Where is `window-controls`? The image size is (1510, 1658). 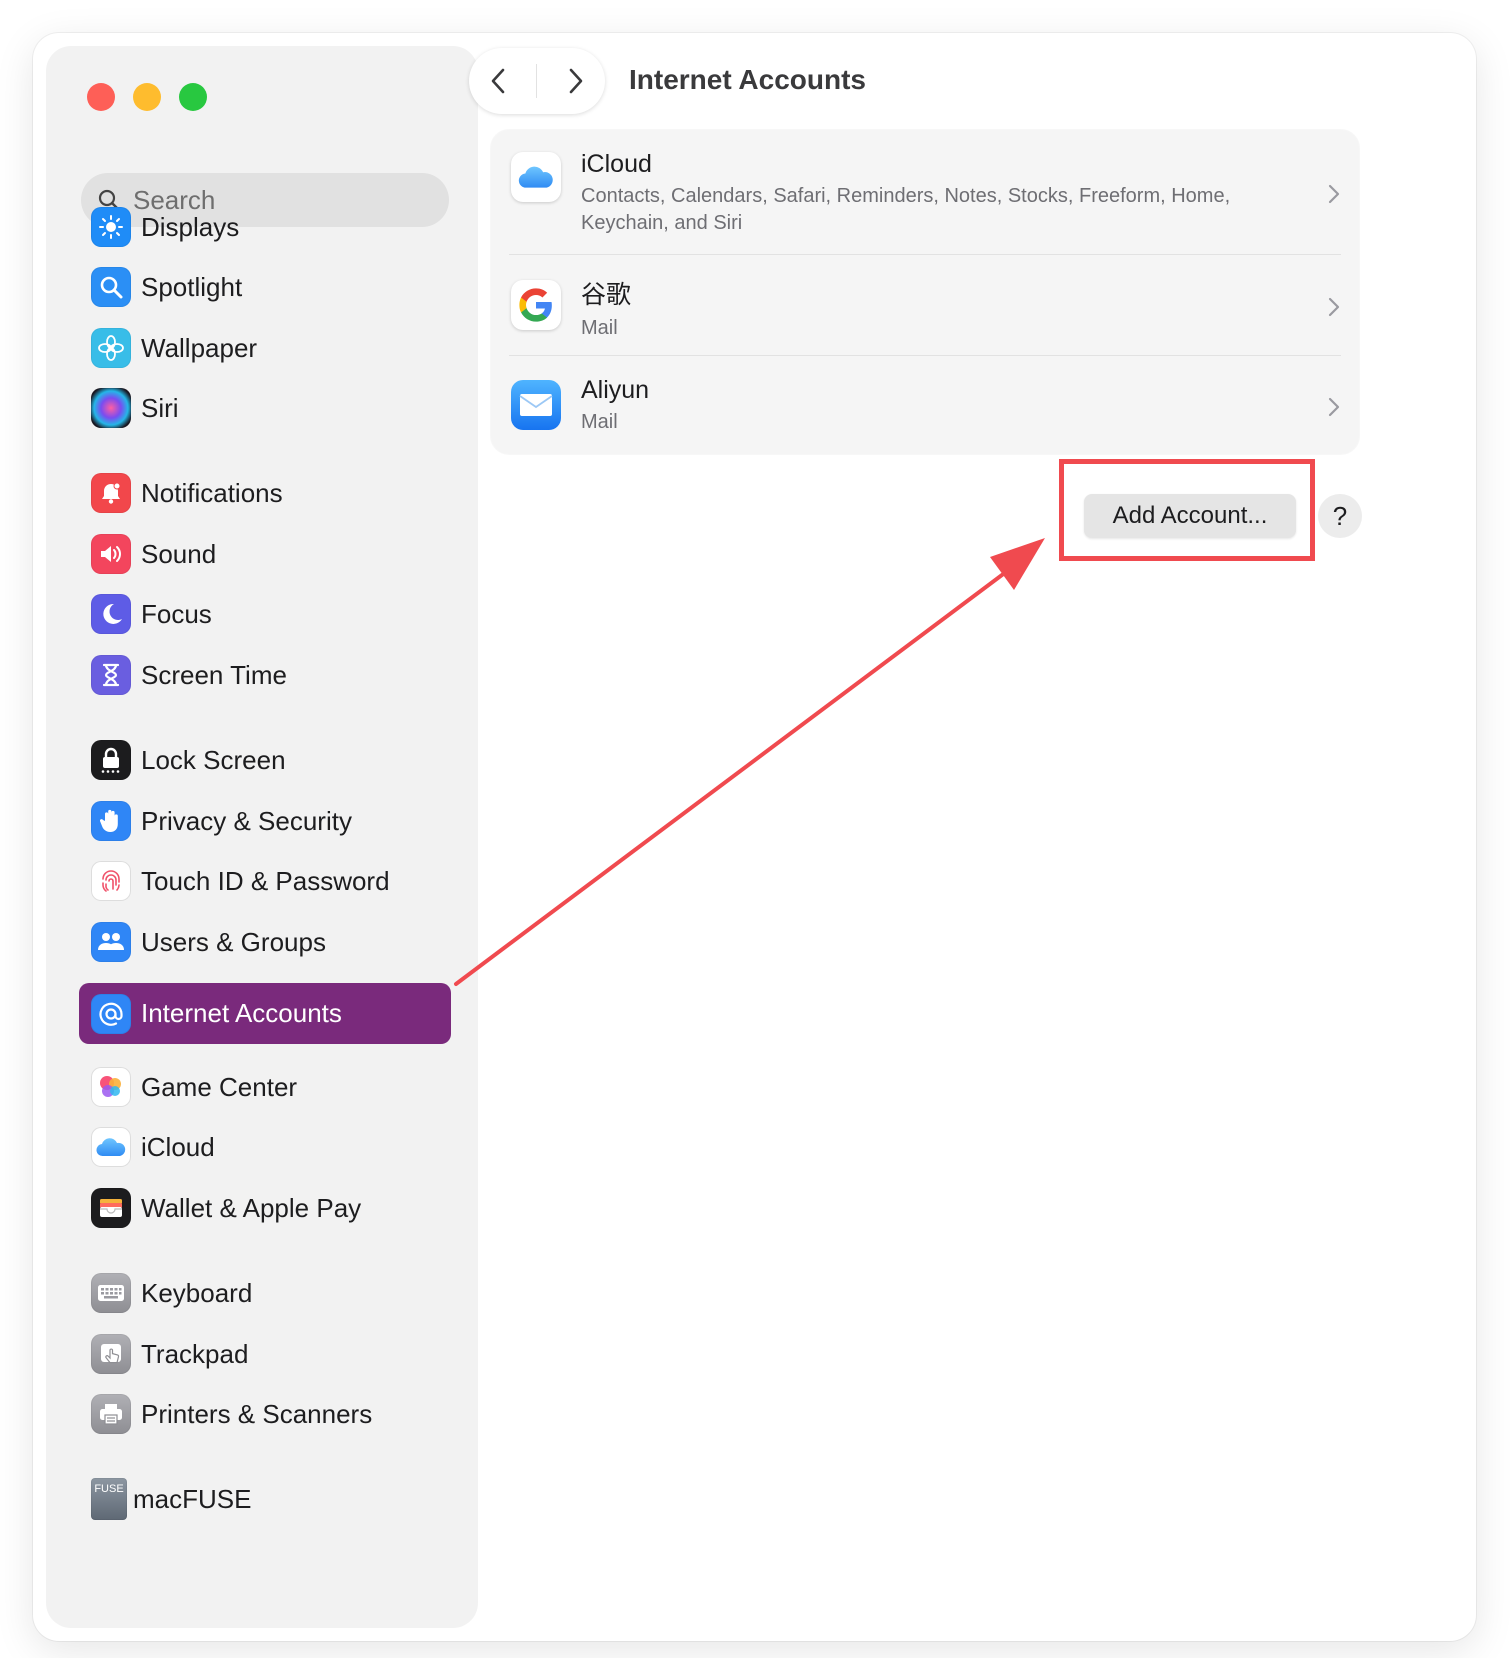 window-controls is located at coordinates (147, 97).